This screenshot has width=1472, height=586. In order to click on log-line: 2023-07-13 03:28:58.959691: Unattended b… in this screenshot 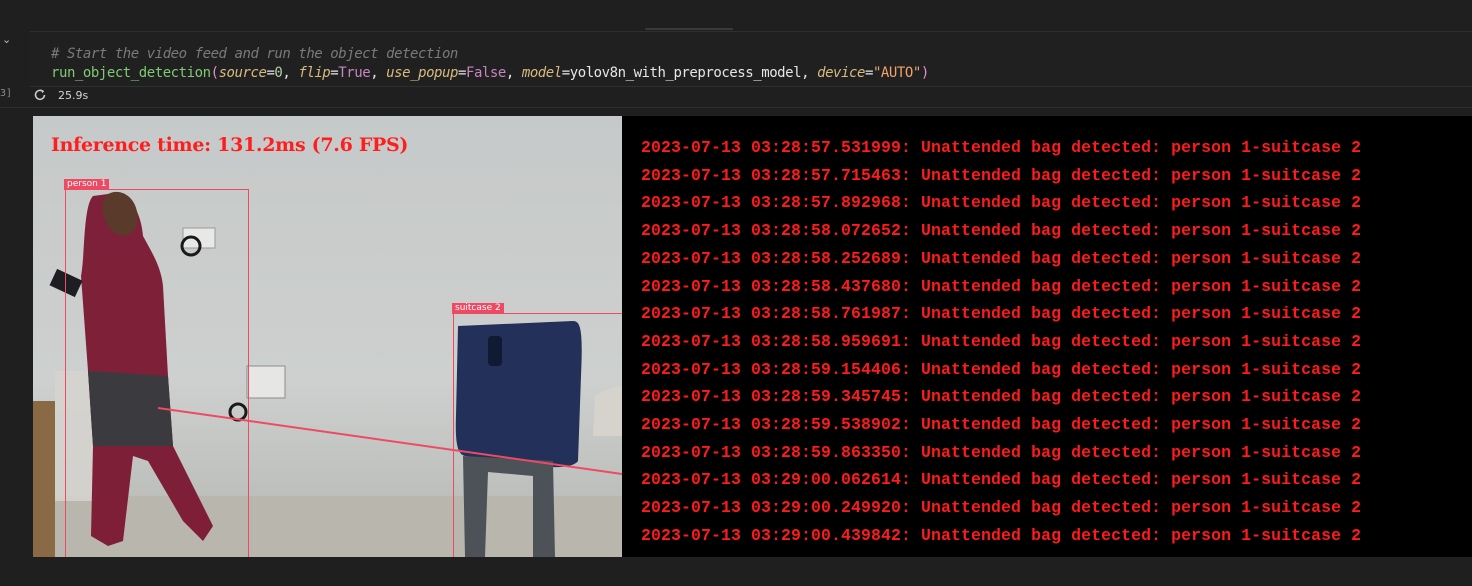, I will do `click(1001, 341)`.